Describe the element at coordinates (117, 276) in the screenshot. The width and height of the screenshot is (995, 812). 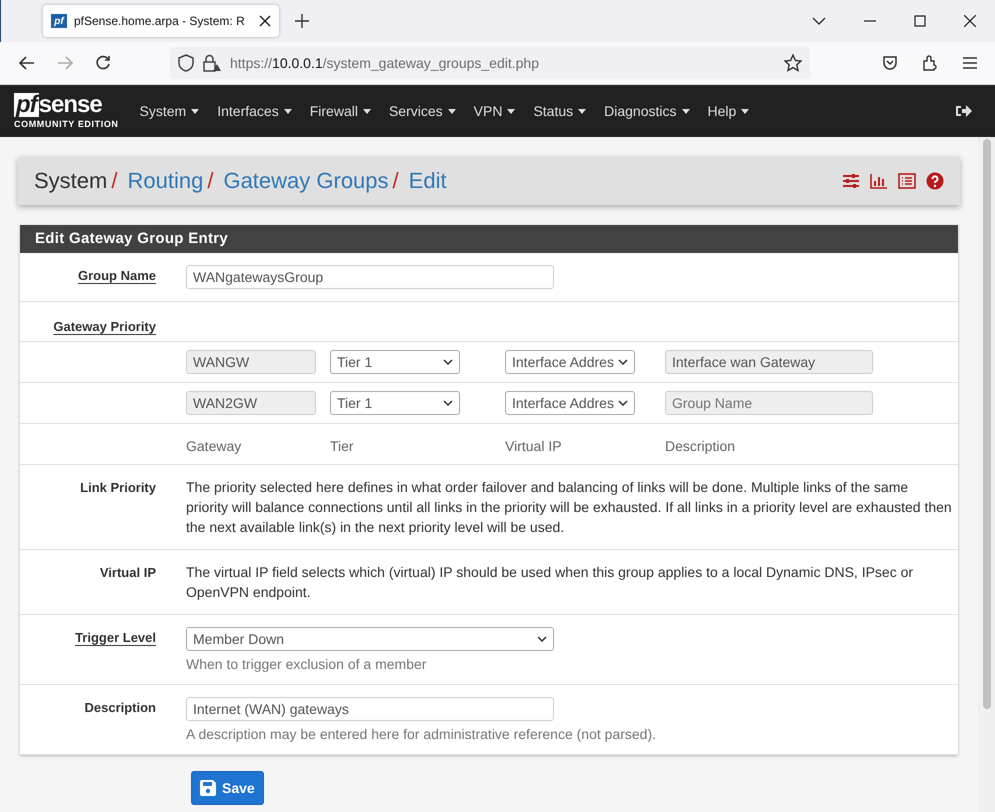
I see `field-label: Group Name` at that location.